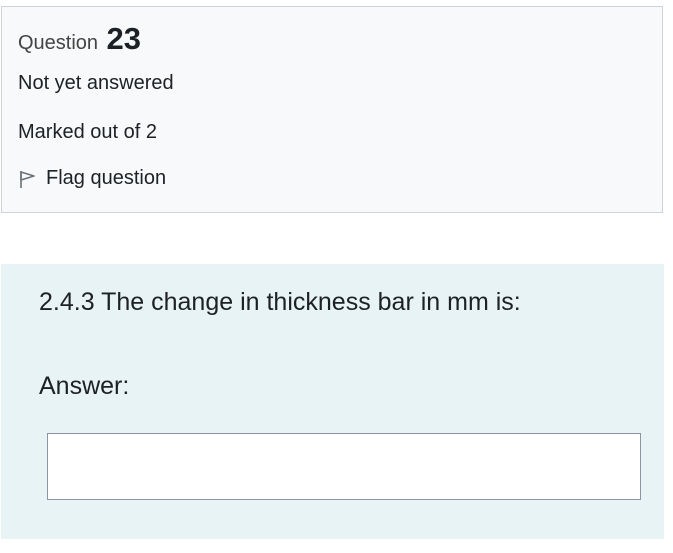 The width and height of the screenshot is (673, 553). I want to click on question-heading: Question 23, so click(79, 39).